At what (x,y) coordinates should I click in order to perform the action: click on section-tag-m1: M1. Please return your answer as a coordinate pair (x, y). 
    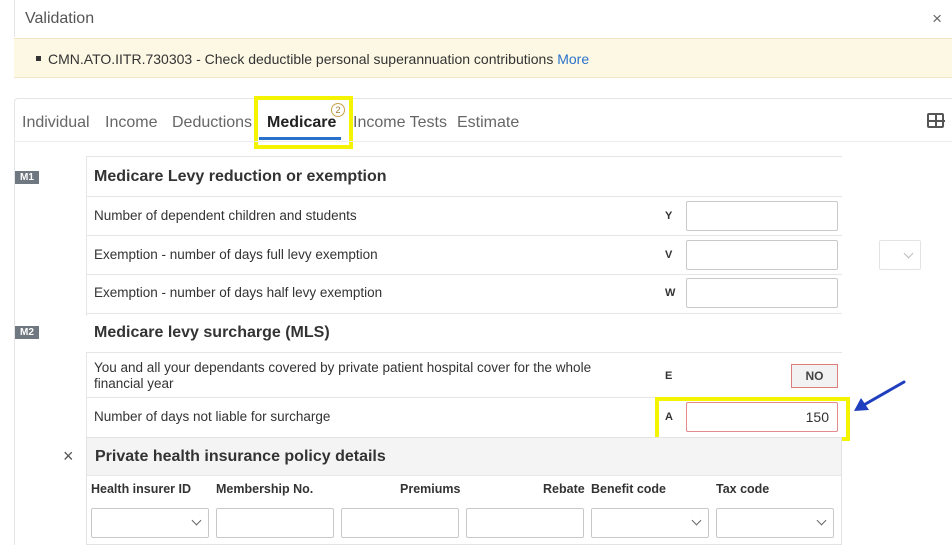
    Looking at the image, I should click on (27, 177).